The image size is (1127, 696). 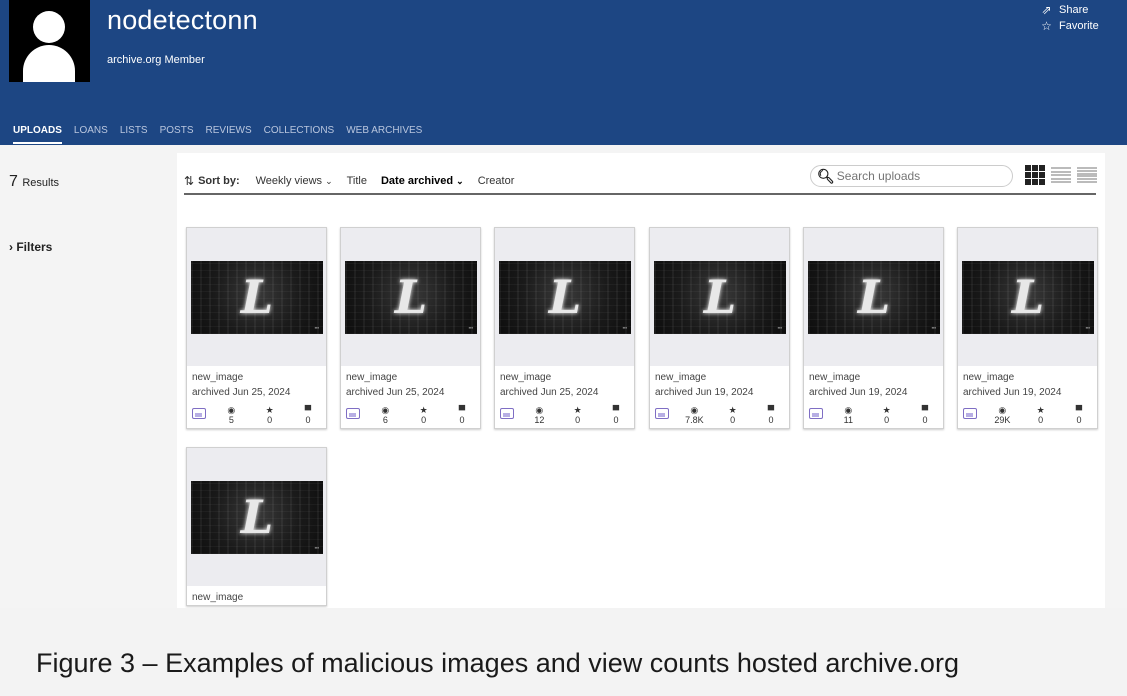 I want to click on list-view-icon, so click(x=1061, y=175).